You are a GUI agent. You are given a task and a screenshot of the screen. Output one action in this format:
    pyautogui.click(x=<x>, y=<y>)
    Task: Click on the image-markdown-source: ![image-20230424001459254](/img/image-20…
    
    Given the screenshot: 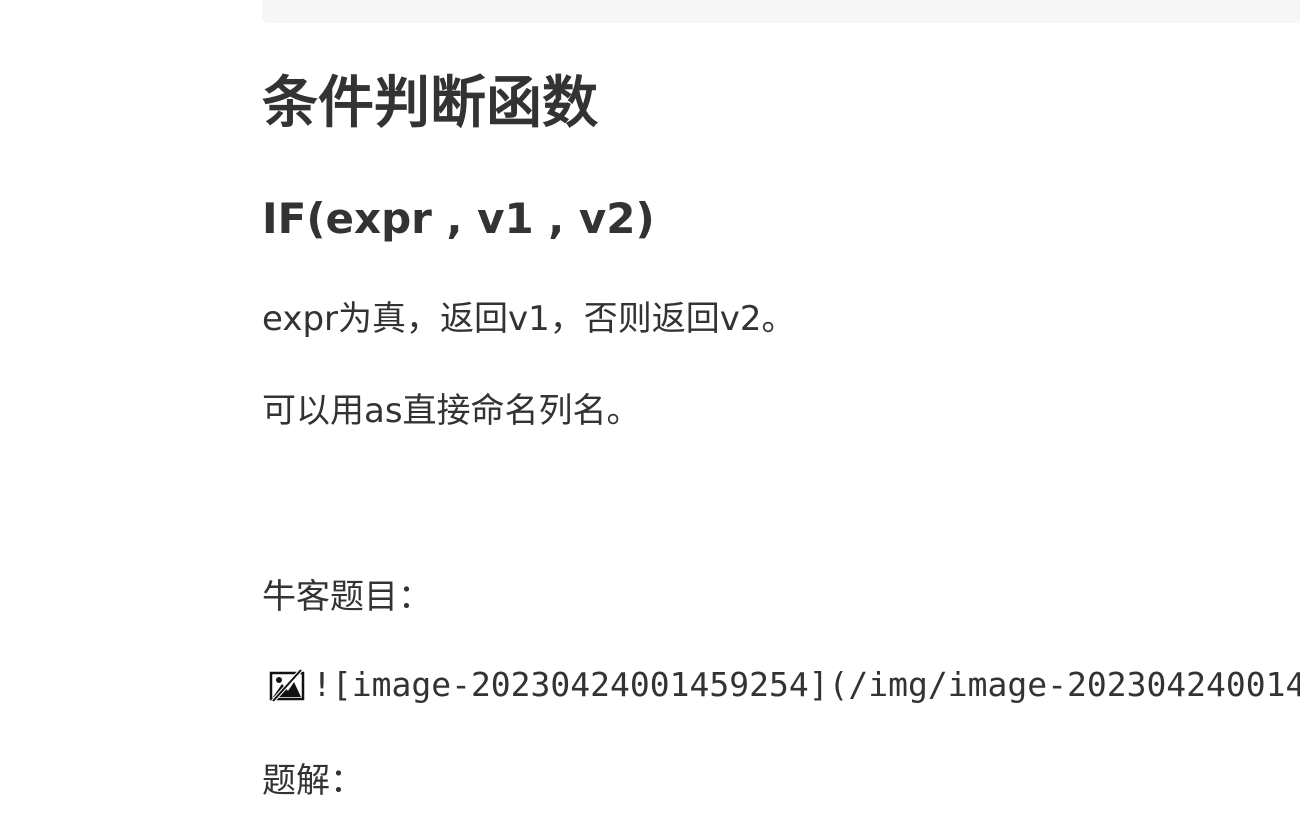 What is the action you would take?
    pyautogui.click(x=806, y=684)
    